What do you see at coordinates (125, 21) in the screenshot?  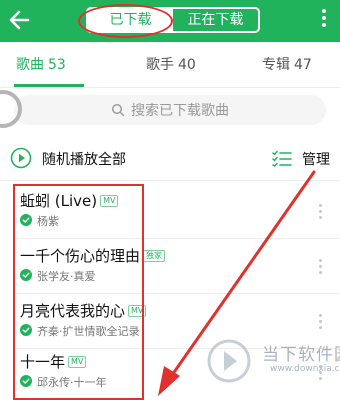 I see `highlight-circle-annotation` at bounding box center [125, 21].